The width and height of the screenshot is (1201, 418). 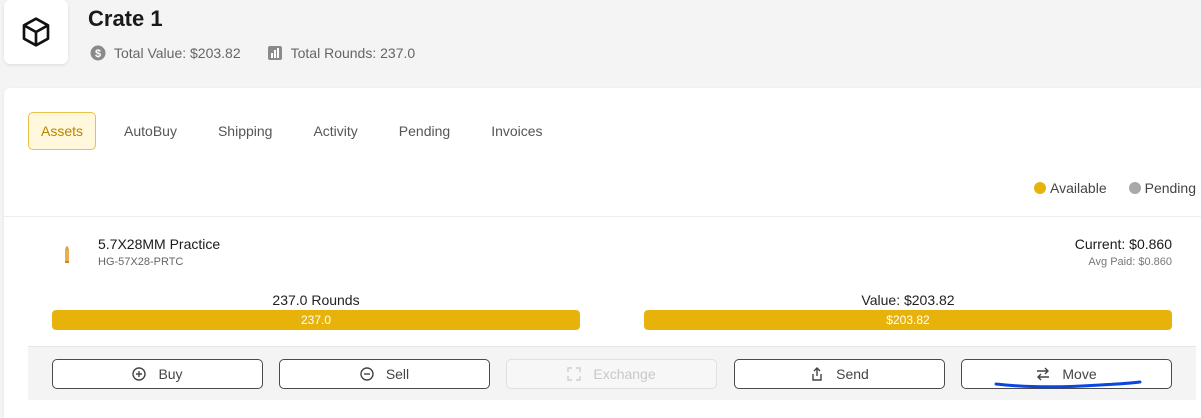 What do you see at coordinates (817, 374) in the screenshot?
I see `share-icon` at bounding box center [817, 374].